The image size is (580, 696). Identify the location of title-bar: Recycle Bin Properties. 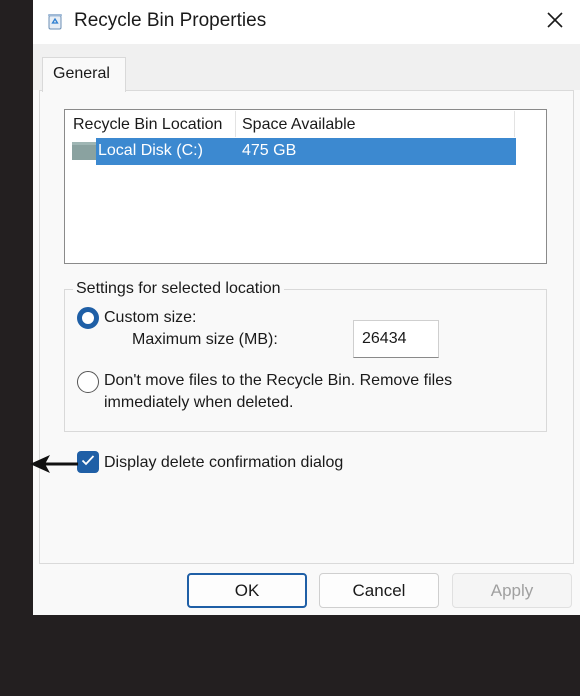
(306, 22).